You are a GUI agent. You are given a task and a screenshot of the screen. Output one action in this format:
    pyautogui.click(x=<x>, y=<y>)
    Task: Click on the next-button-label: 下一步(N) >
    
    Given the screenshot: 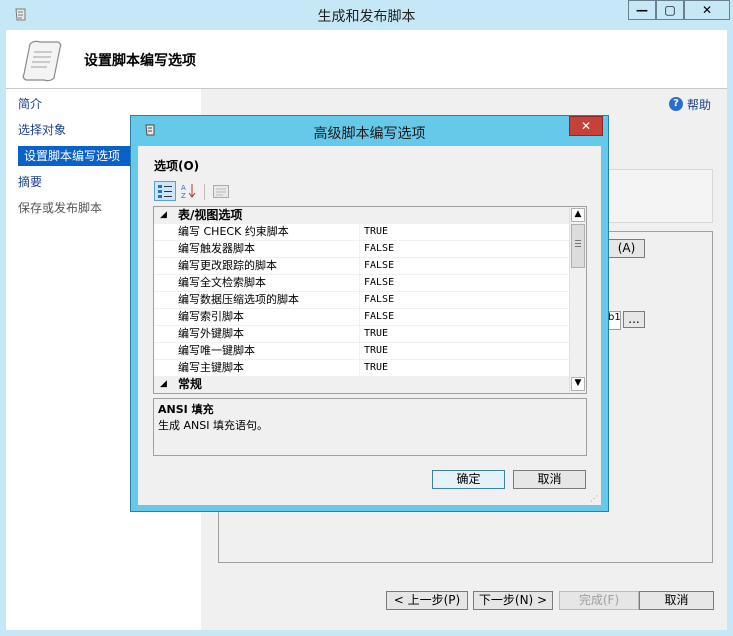 What is the action you would take?
    pyautogui.click(x=513, y=600)
    